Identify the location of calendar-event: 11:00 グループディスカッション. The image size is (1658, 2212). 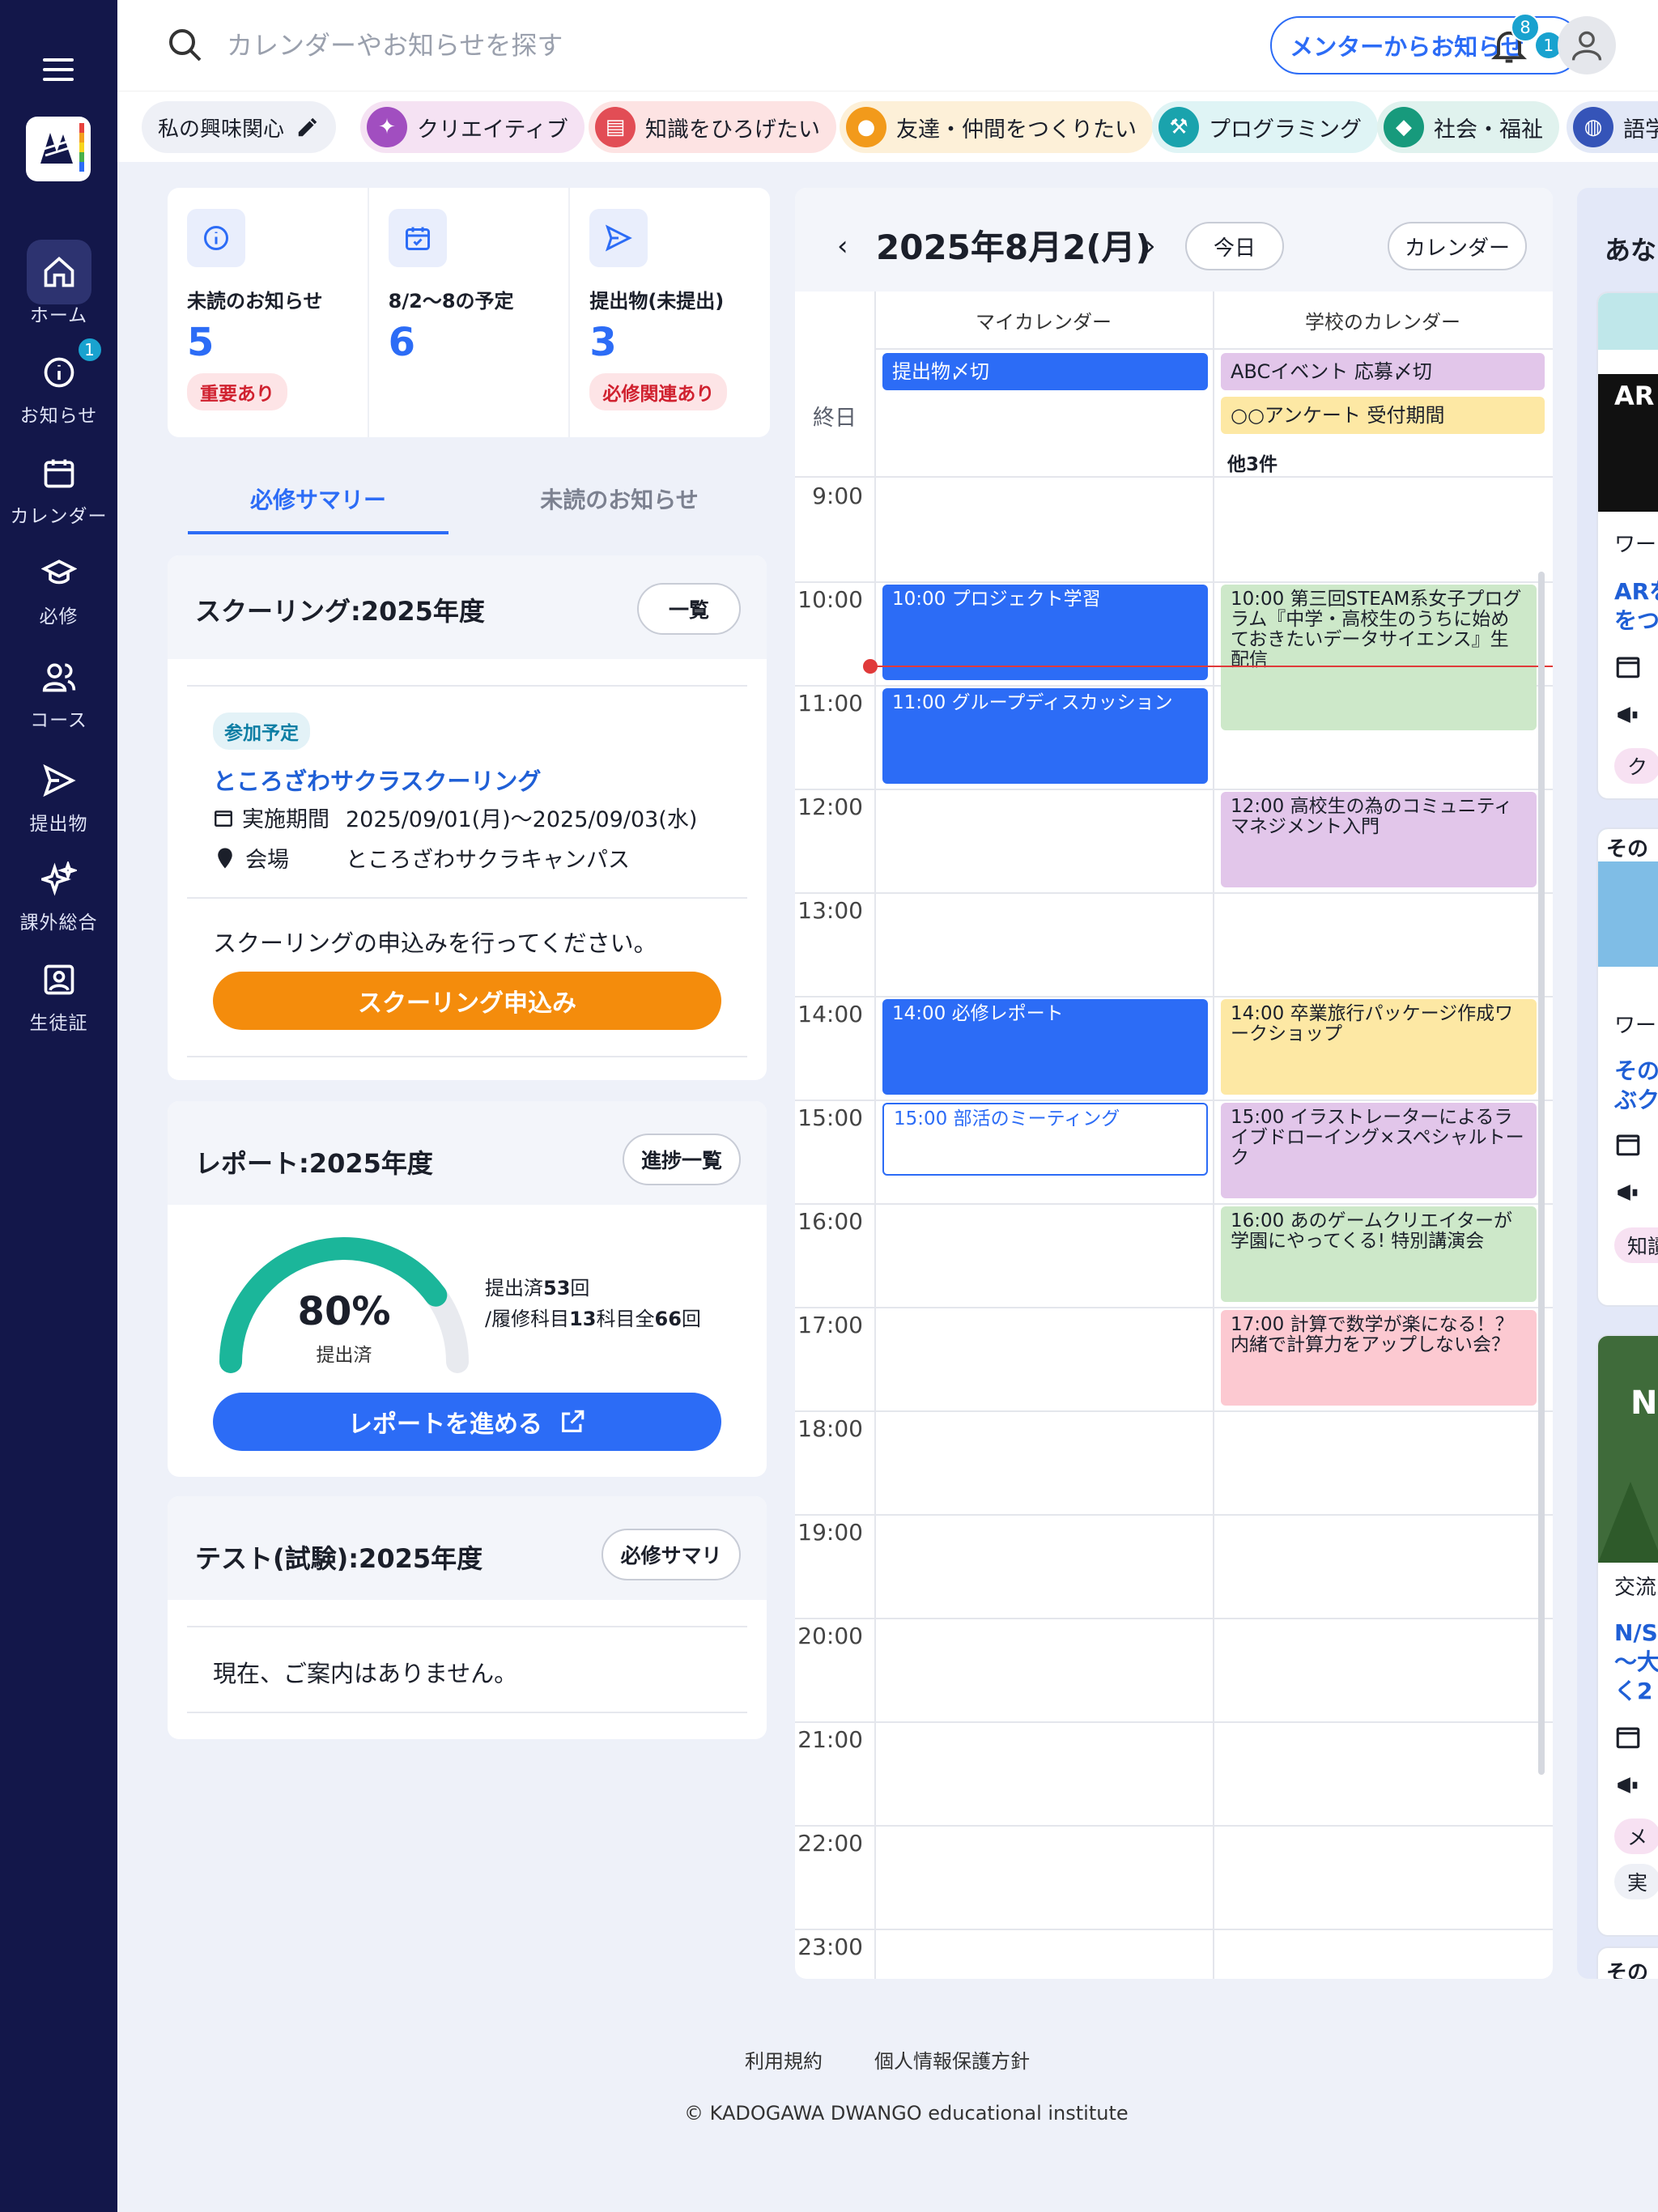
(1045, 736).